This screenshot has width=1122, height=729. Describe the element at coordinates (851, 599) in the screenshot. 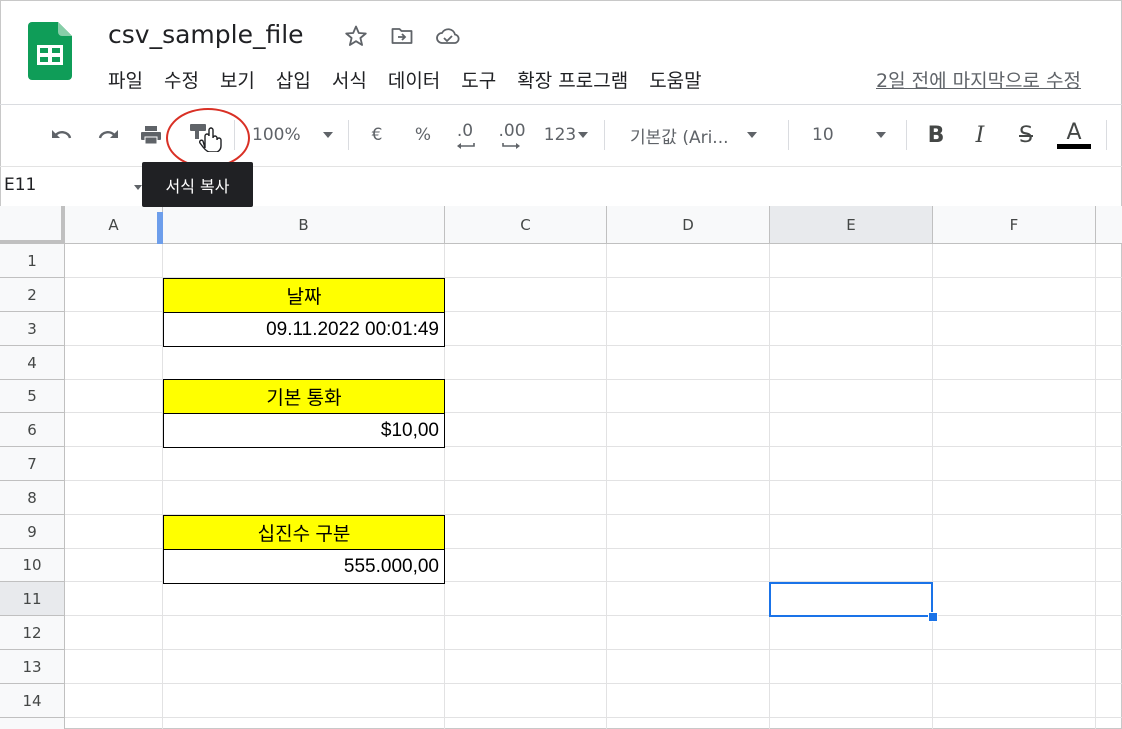

I see `selected-cell-e11` at that location.